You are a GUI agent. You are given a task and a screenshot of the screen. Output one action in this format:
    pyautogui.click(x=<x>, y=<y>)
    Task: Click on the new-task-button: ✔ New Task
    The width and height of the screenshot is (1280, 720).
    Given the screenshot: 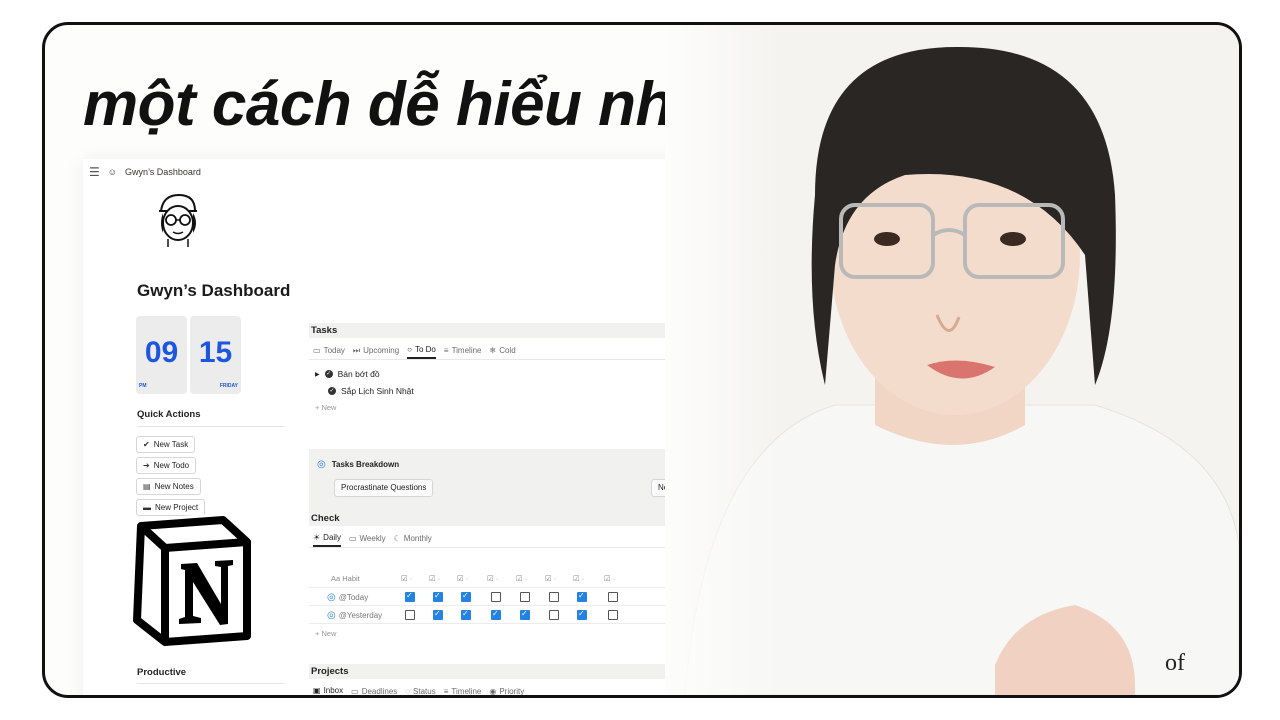 What is the action you would take?
    pyautogui.click(x=166, y=444)
    